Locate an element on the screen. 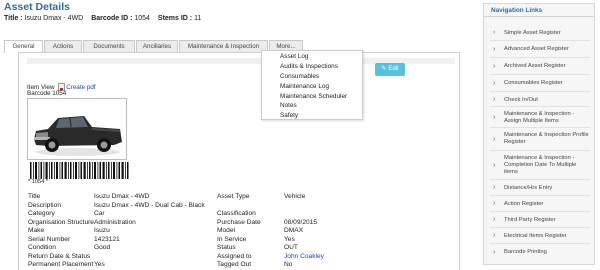 This screenshot has width=600, height=270. nav-item-label: Check In/Out is located at coordinates (521, 100).